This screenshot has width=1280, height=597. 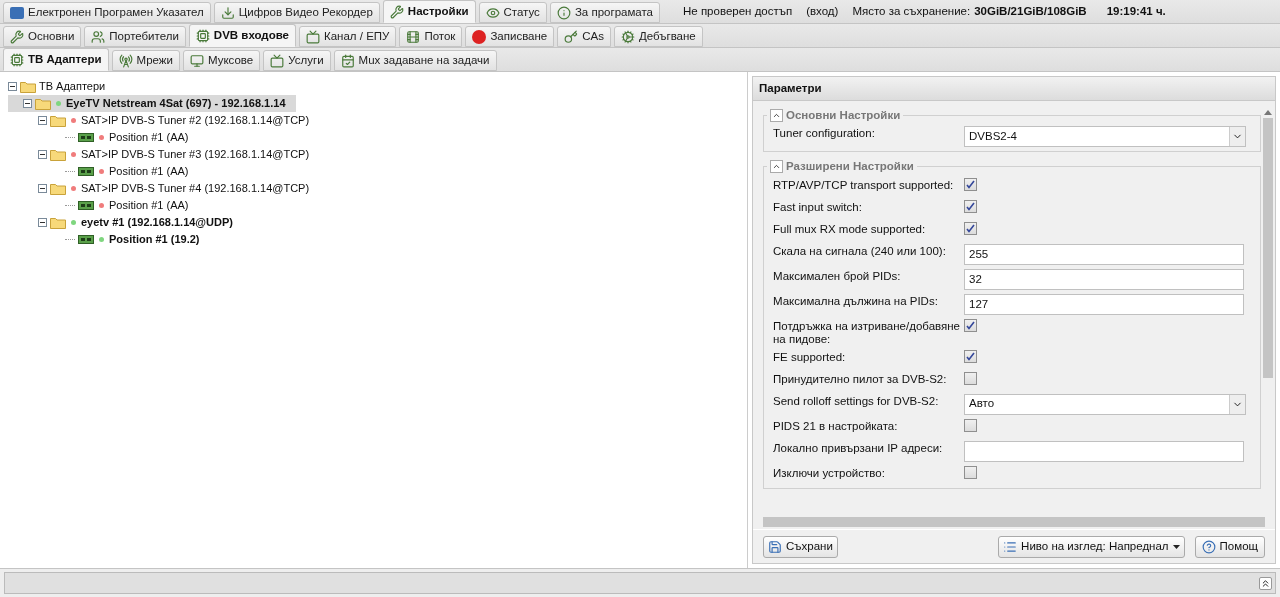 I want to click on tree-row: SAT>IP DVB-S Tuner #3 (192.168.1.14@TCP), so click(x=164, y=154).